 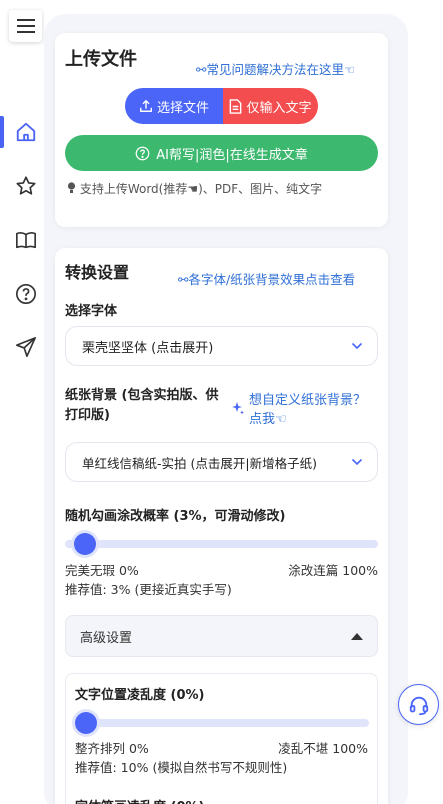 I want to click on preview-link: ⚯各字体/纸张背景效果点击查看, so click(x=266, y=278).